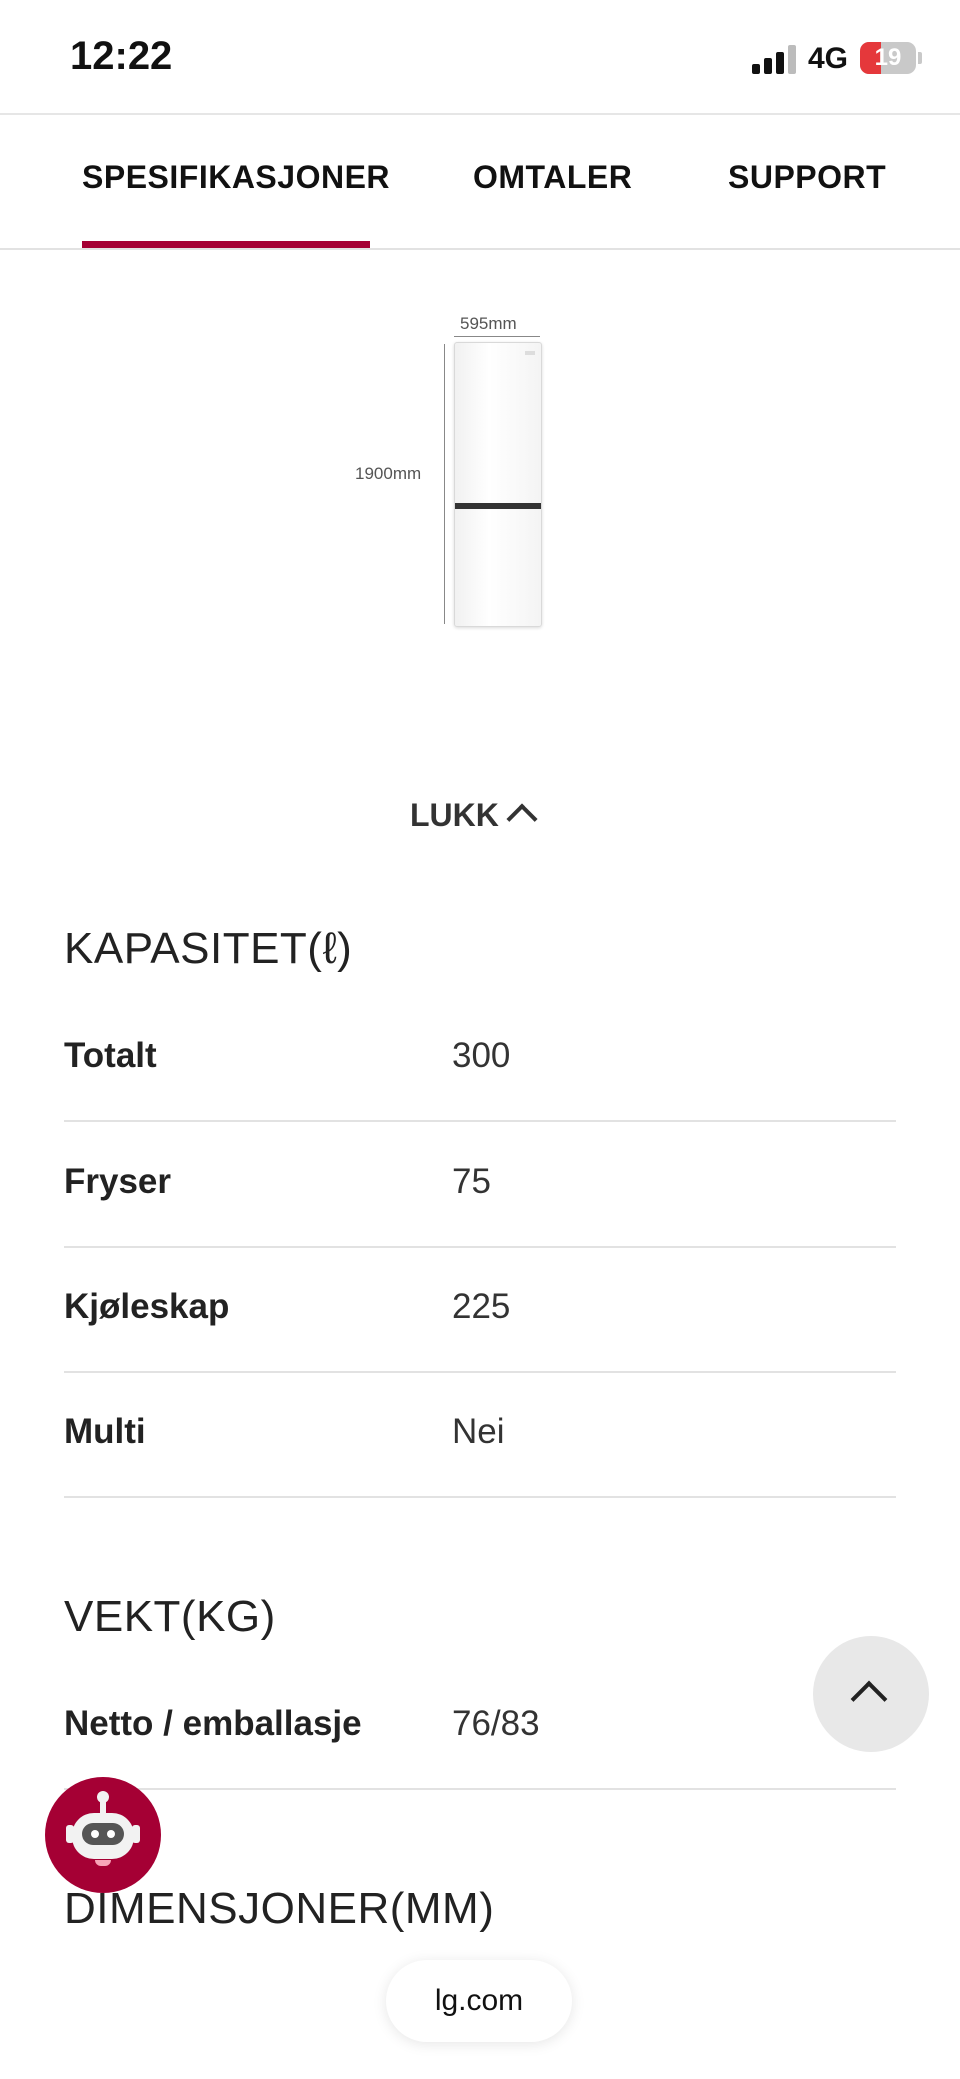 The height and width of the screenshot is (2079, 960). What do you see at coordinates (118, 1181) in the screenshot?
I see `spec-label: Fryser` at bounding box center [118, 1181].